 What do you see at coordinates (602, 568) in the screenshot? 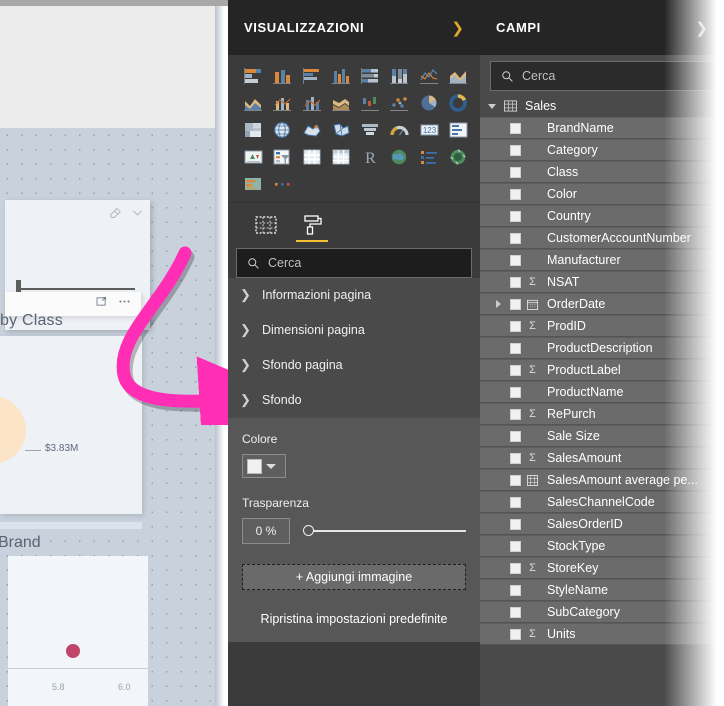
I see `field-item: Σ StoreKey` at bounding box center [602, 568].